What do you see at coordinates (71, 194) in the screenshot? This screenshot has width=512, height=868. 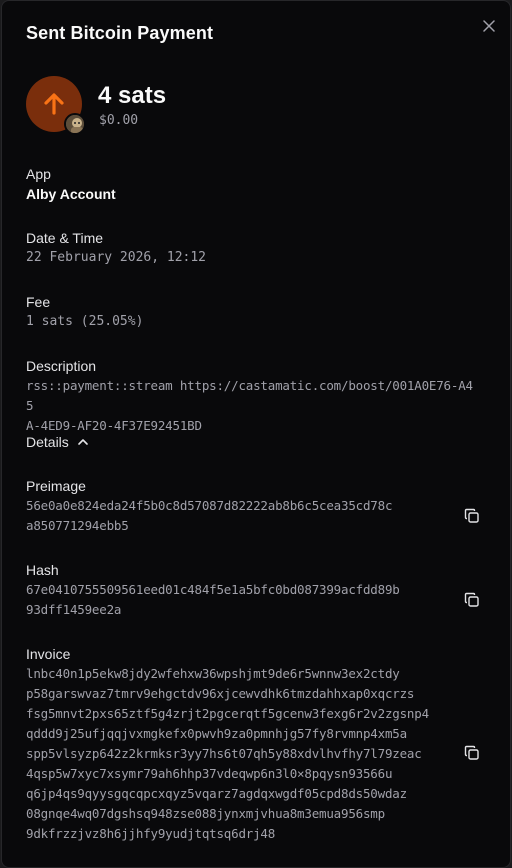 I see `app-value: Alby Account` at bounding box center [71, 194].